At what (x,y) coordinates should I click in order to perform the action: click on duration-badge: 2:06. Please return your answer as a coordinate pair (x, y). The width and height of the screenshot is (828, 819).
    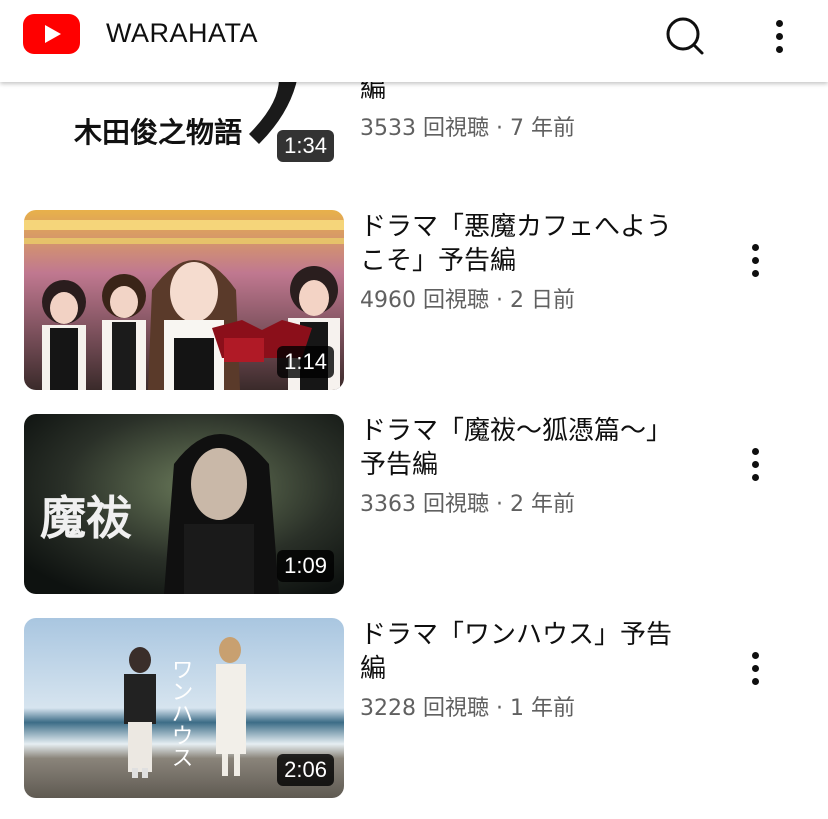
    Looking at the image, I should click on (305, 770).